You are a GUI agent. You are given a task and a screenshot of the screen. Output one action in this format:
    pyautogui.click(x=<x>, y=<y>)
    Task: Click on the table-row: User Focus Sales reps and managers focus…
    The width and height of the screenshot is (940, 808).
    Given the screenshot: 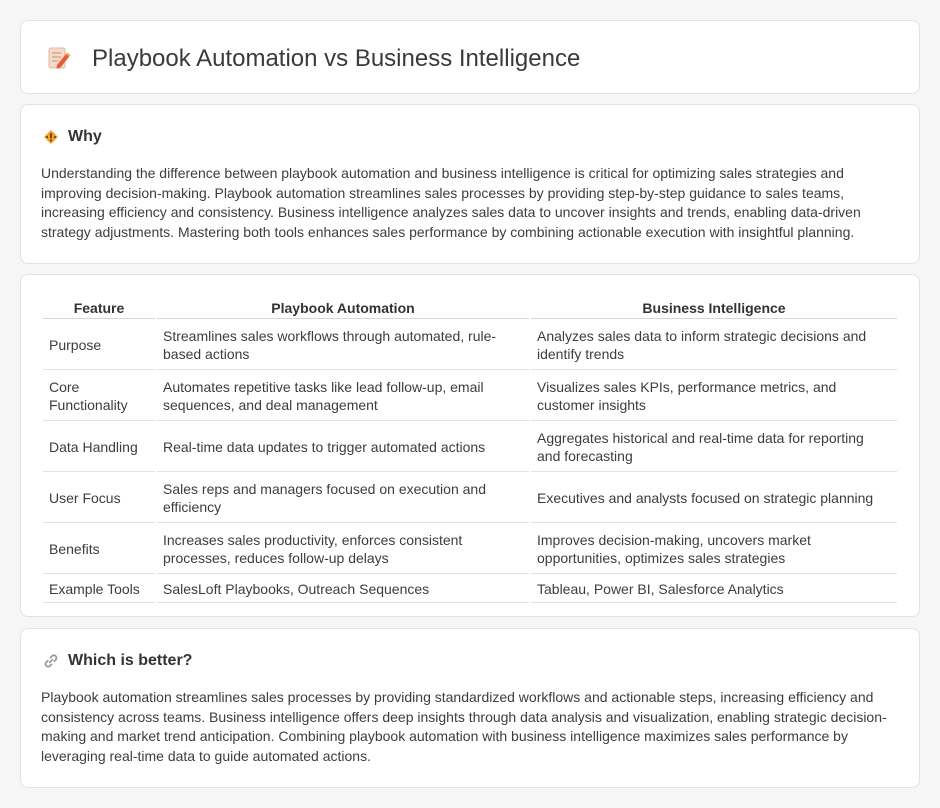 What is the action you would take?
    pyautogui.click(x=470, y=498)
    